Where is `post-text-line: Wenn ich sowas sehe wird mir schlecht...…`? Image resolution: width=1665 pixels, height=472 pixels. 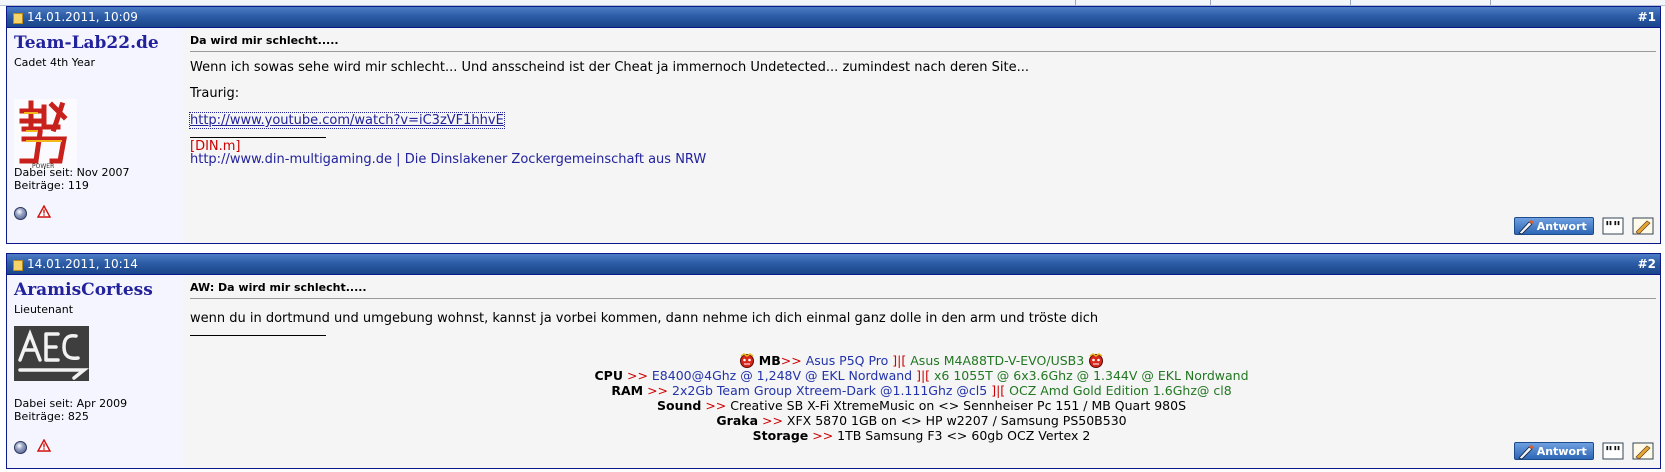 post-text-line: Wenn ich sowas sehe wird mir schlecht...… is located at coordinates (610, 67).